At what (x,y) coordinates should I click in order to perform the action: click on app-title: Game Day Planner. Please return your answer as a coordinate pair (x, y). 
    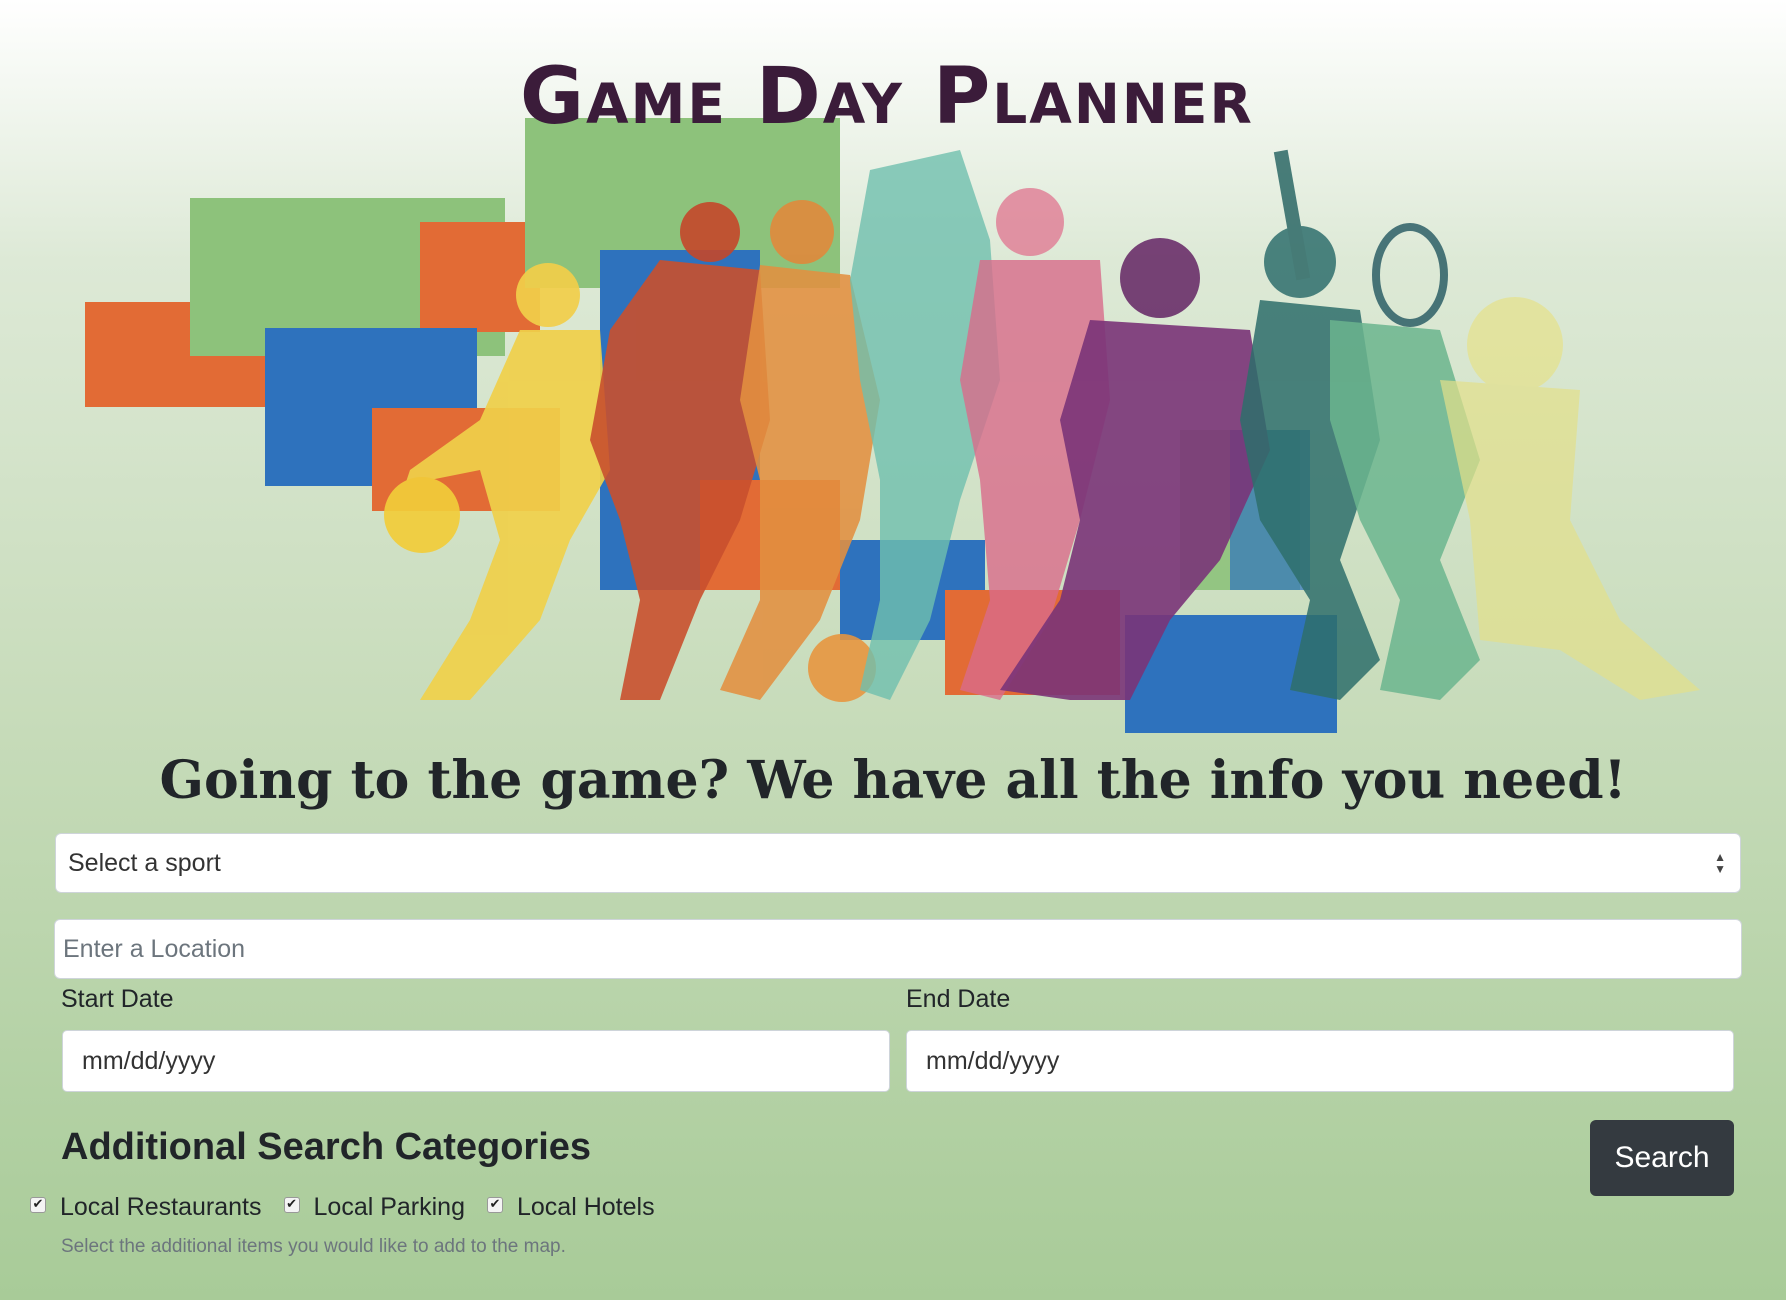
    Looking at the image, I should click on (887, 97).